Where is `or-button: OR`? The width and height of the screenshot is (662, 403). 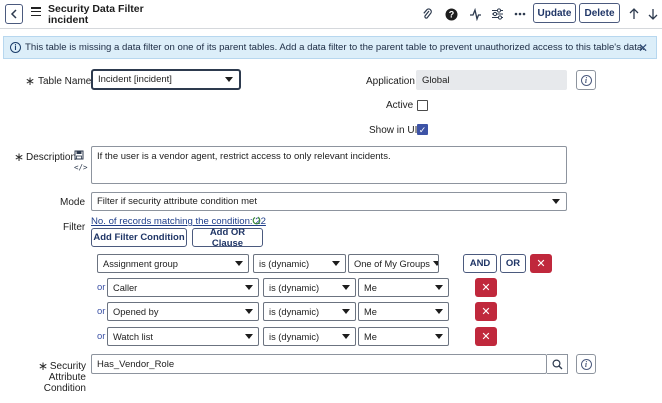 or-button: OR is located at coordinates (513, 263).